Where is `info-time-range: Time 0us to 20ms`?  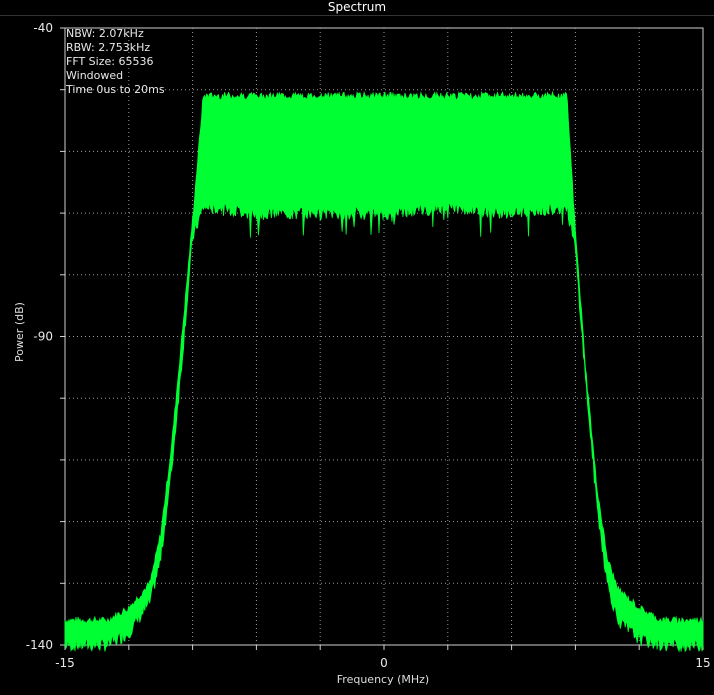
info-time-range: Time 0us to 20ms is located at coordinates (115, 89).